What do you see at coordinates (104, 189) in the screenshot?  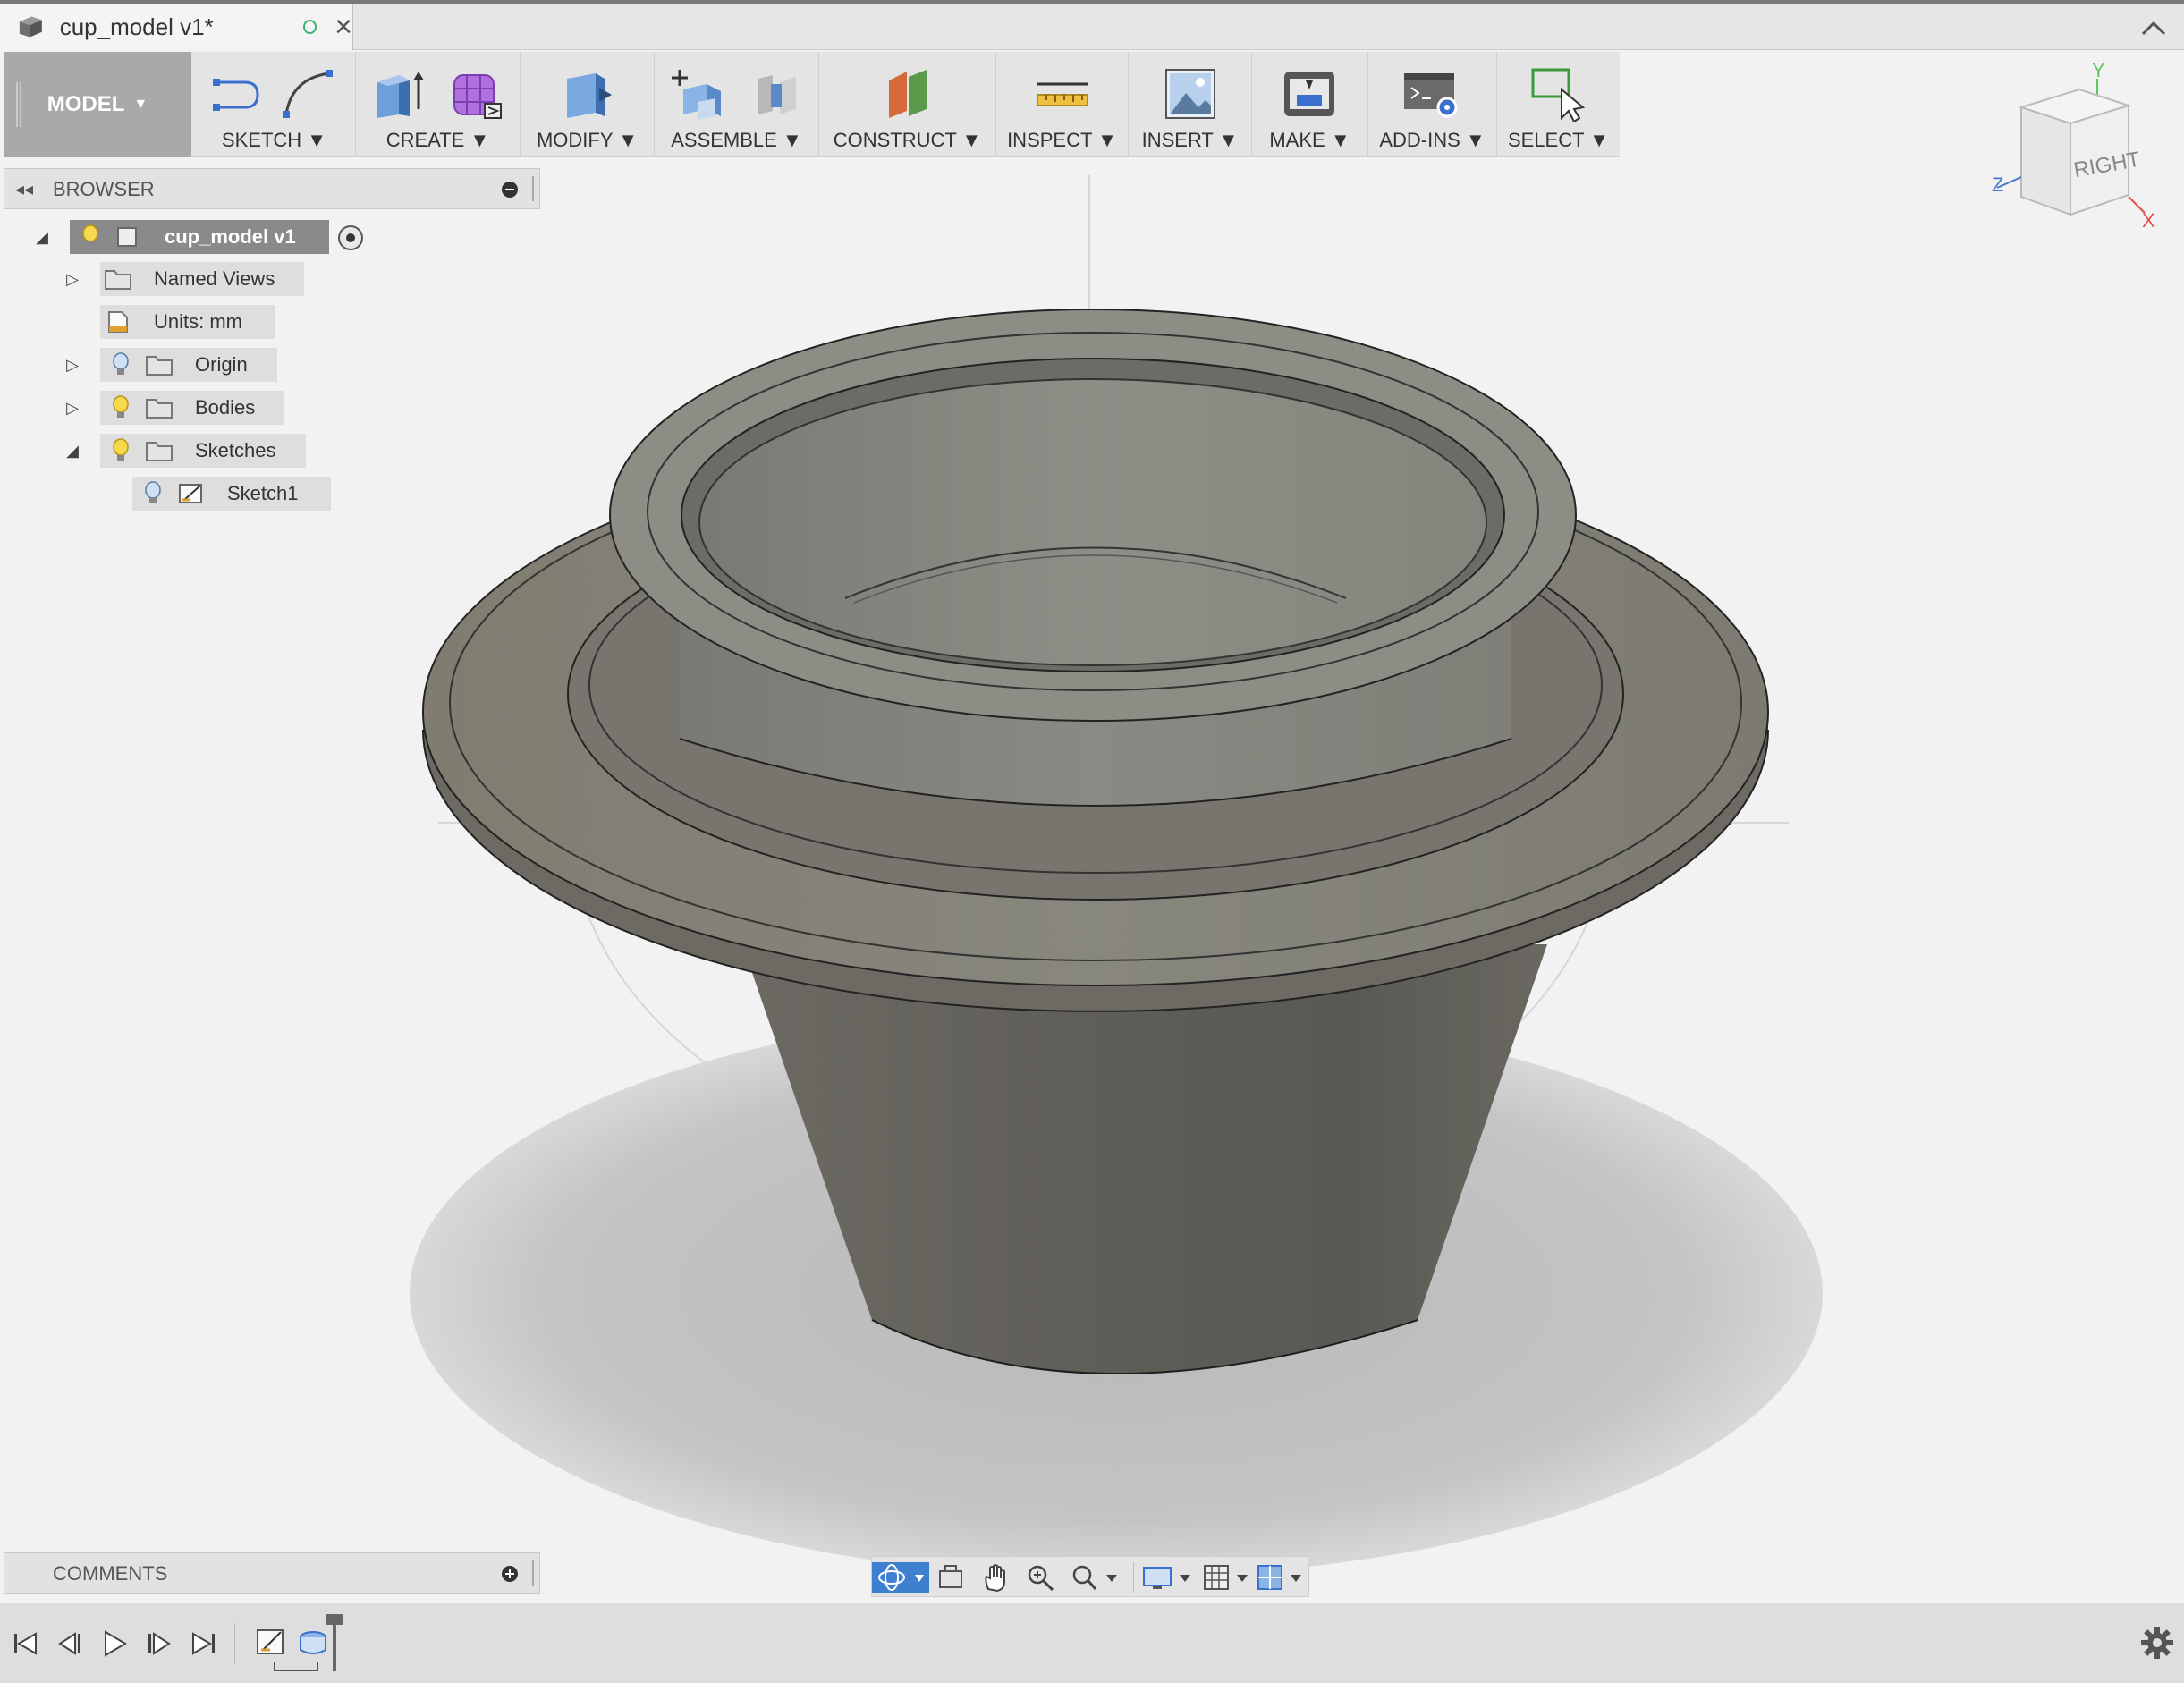 I see `browser-title: BROWSER` at bounding box center [104, 189].